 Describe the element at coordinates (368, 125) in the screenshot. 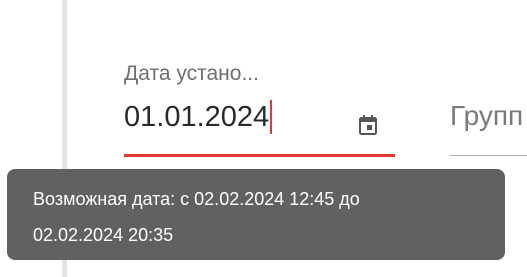

I see `calendar-icon` at that location.